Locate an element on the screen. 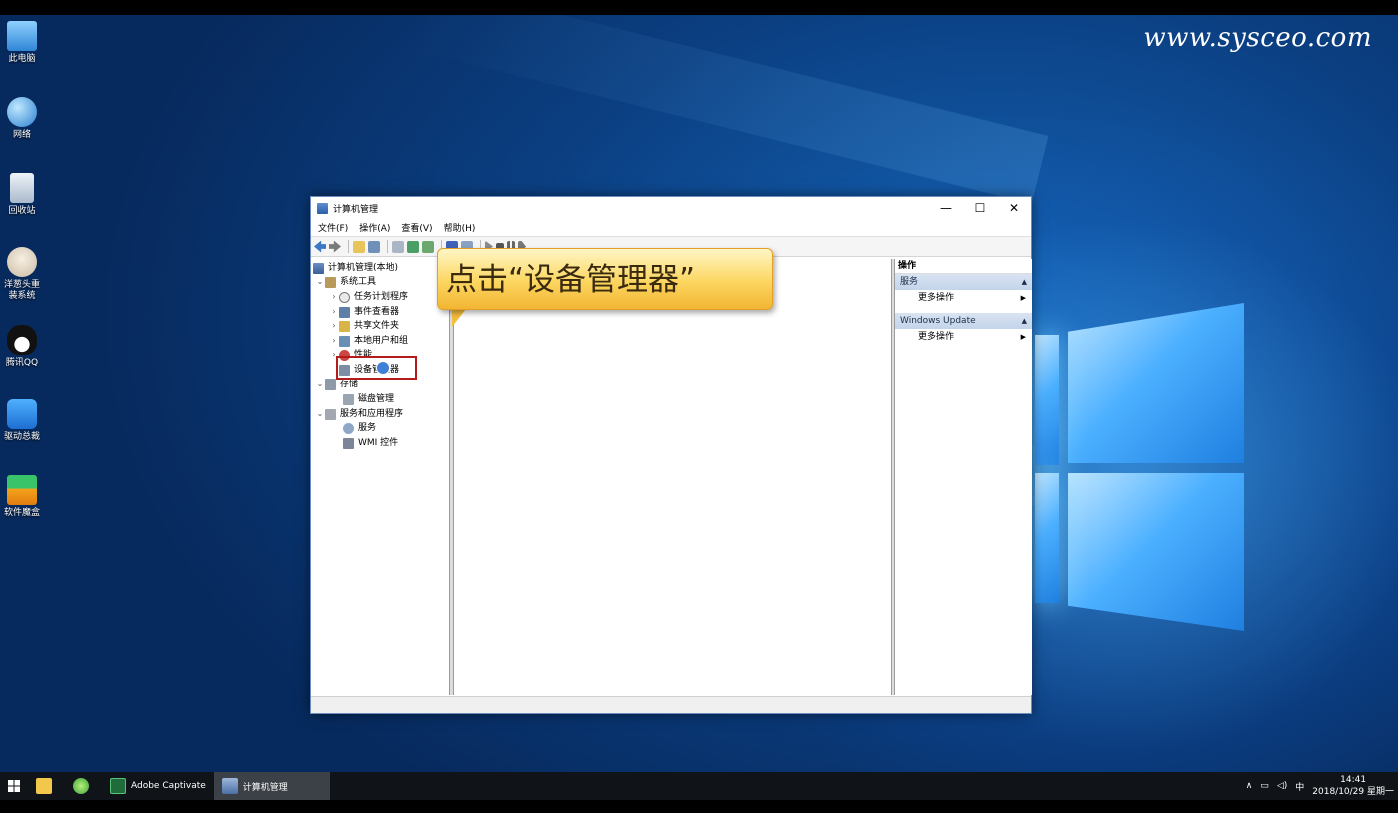 The width and height of the screenshot is (1398, 813). status-bar is located at coordinates (671, 704).